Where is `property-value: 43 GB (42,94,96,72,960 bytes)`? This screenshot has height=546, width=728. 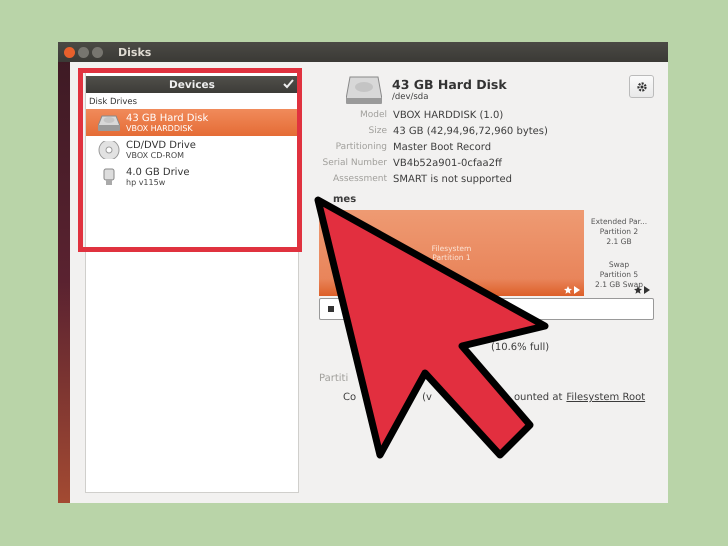 property-value: 43 GB (42,94,96,72,960 bytes) is located at coordinates (471, 131).